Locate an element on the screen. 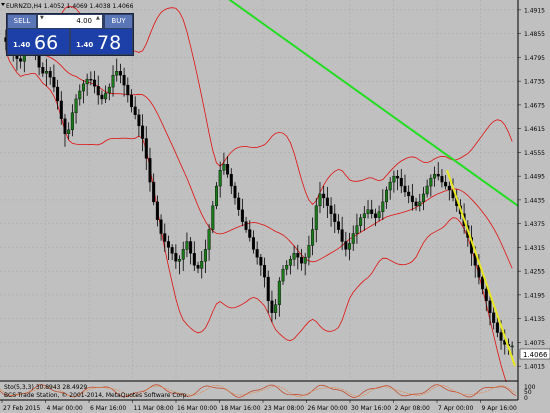  time-label: 6 Mar 16:00 is located at coordinates (108, 408).